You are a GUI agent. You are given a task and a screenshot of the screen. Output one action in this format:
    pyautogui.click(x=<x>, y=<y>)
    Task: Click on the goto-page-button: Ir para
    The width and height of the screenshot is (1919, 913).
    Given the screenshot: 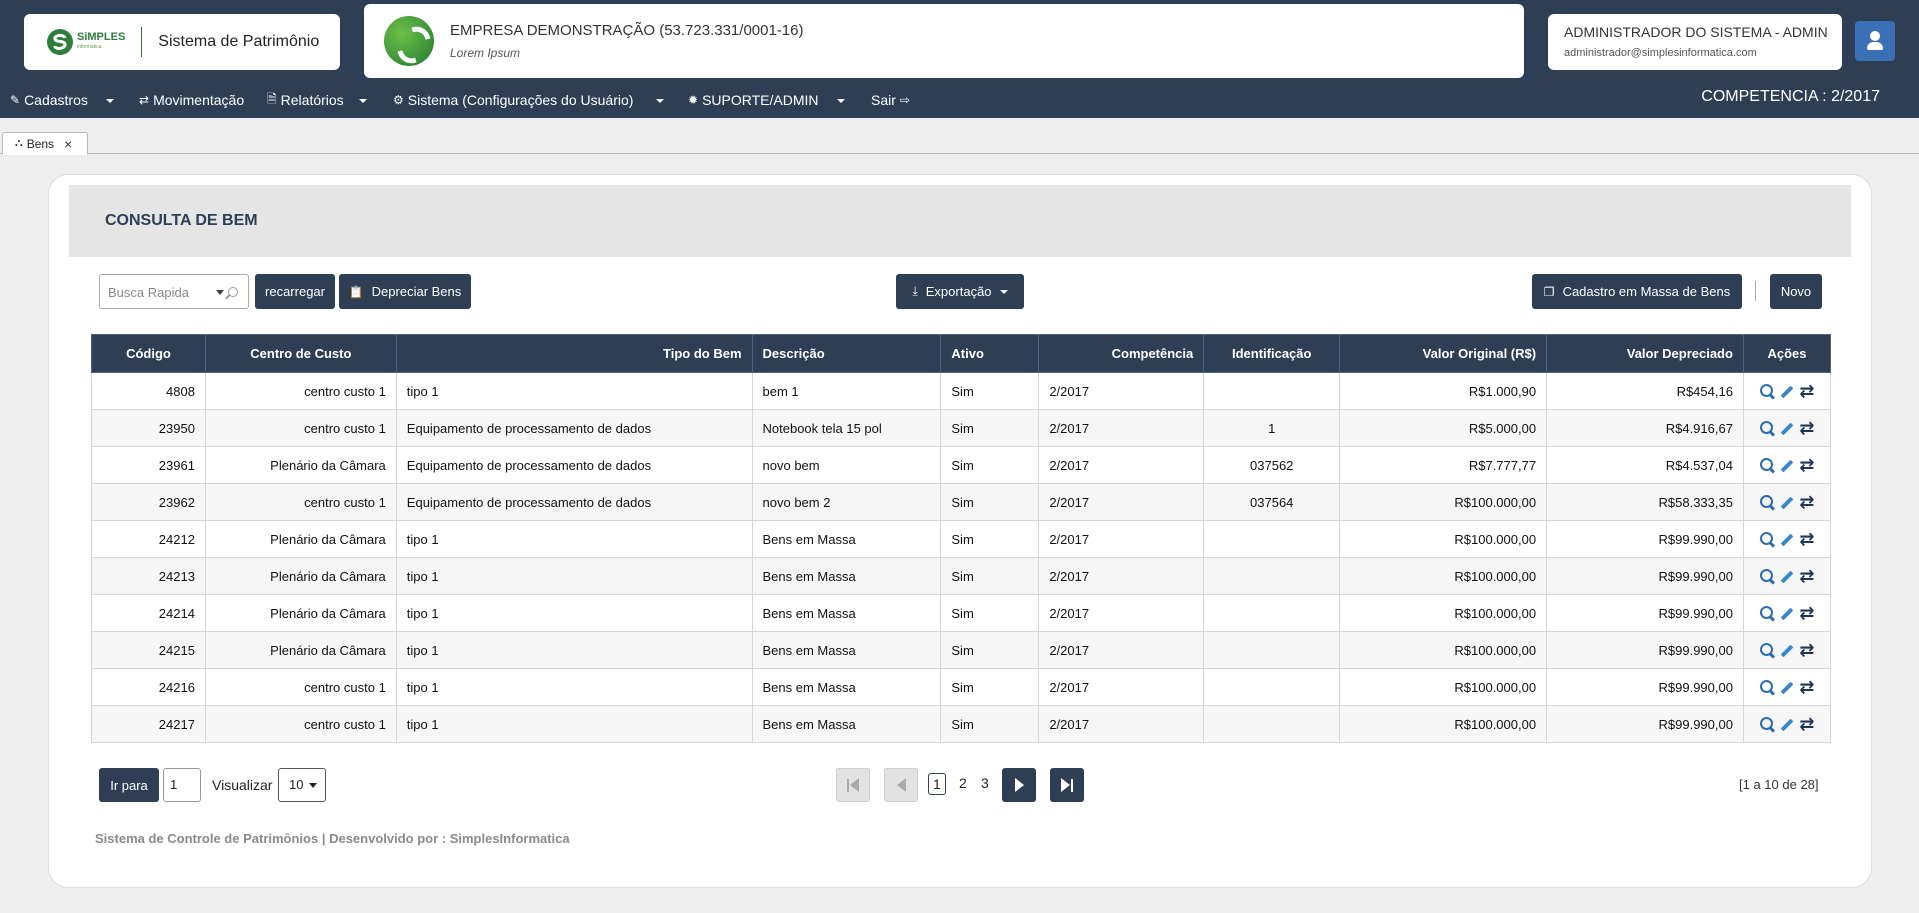 What is the action you would take?
    pyautogui.click(x=129, y=785)
    